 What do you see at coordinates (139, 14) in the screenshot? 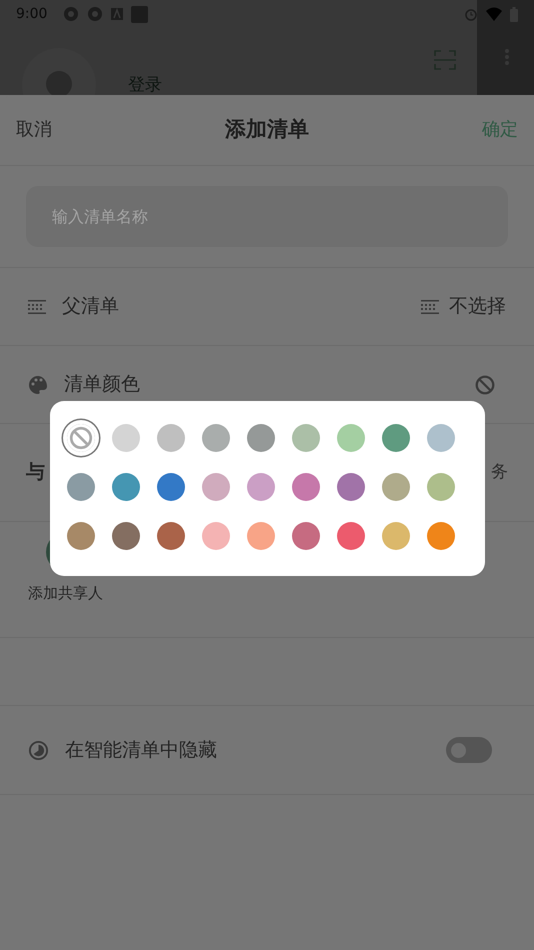
I see `notification-icon` at bounding box center [139, 14].